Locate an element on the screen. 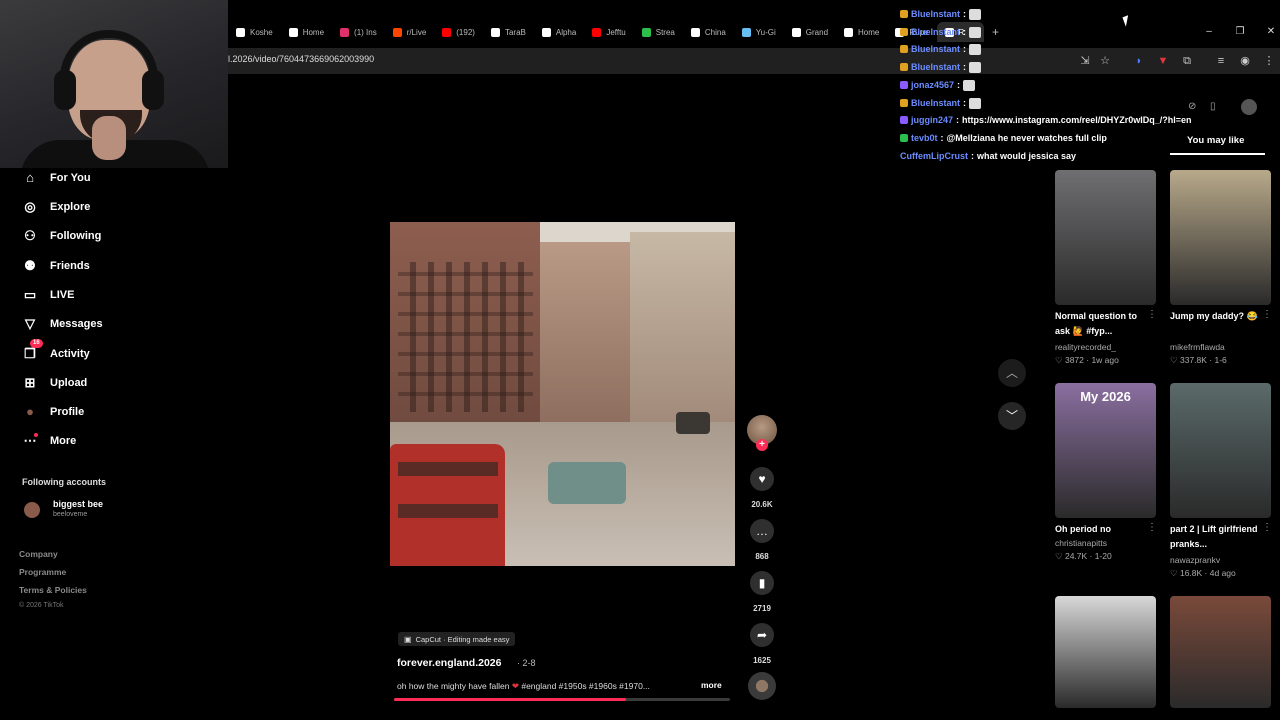 The width and height of the screenshot is (1280, 720). sidebar-item-more: ⋯ More is located at coordinates (49, 441).